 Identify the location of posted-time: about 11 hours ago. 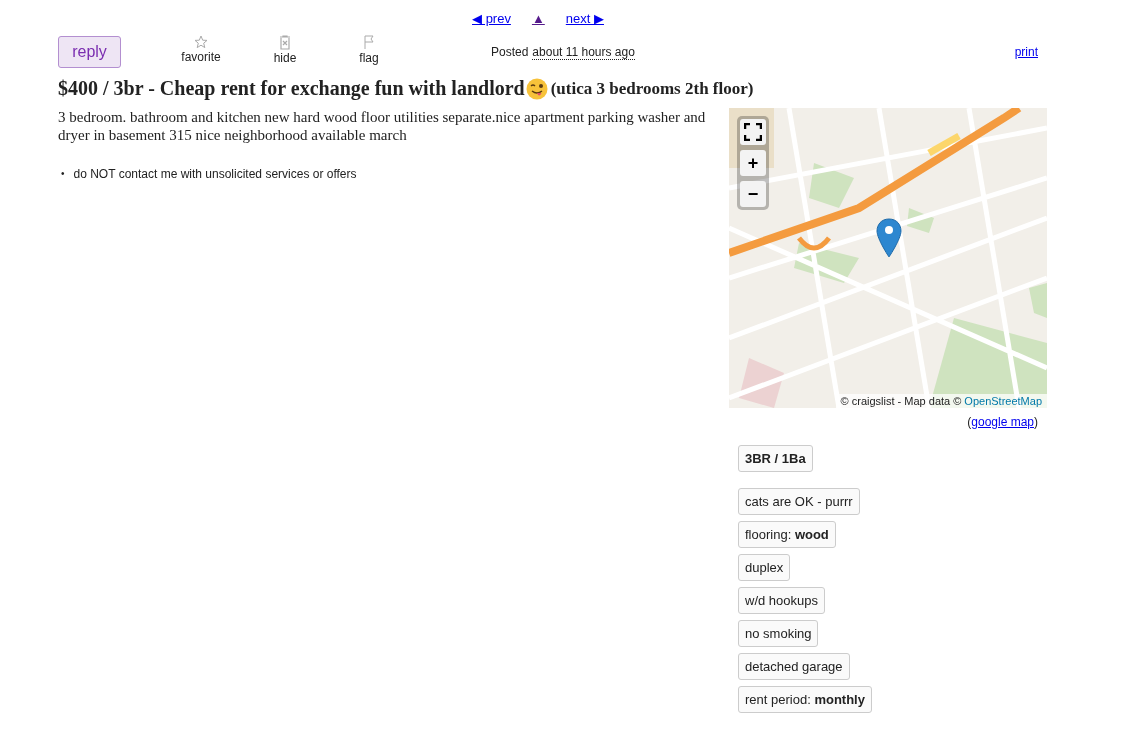
(583, 52).